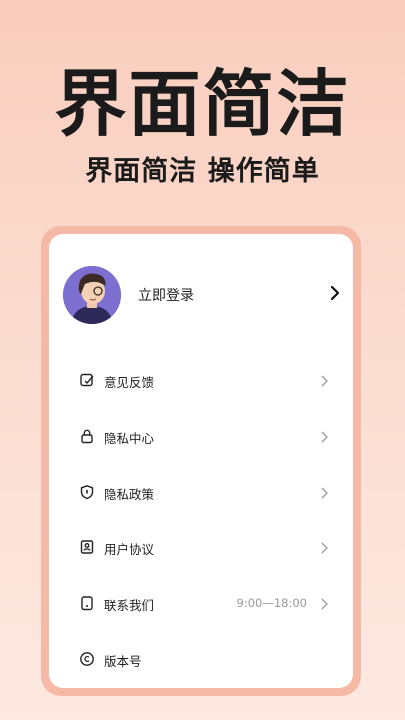 The image size is (405, 720). What do you see at coordinates (204, 660) in the screenshot?
I see `menu-item-version: 版本号` at bounding box center [204, 660].